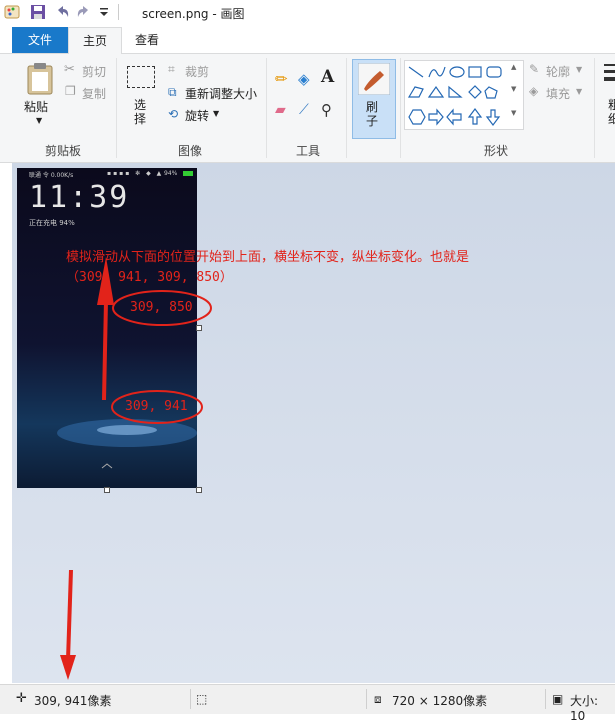 Image resolution: width=615 pixels, height=723 pixels. Describe the element at coordinates (40, 40) in the screenshot. I see `tab-file: 文件` at that location.